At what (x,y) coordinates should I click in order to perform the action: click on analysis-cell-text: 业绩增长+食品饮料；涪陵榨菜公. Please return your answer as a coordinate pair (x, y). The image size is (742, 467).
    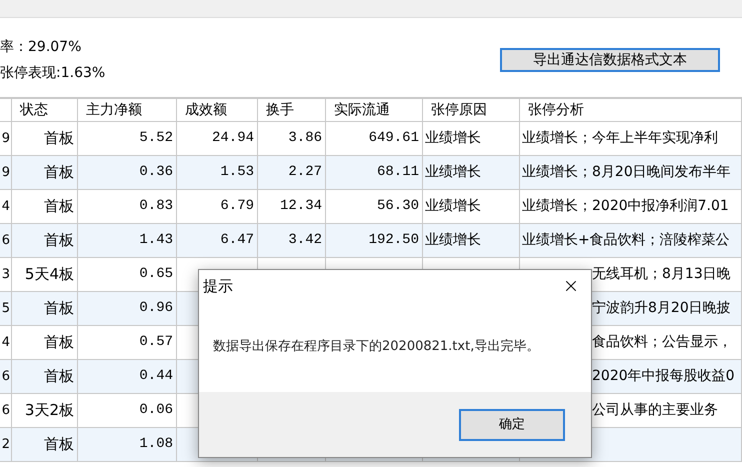
    Looking at the image, I should click on (626, 240).